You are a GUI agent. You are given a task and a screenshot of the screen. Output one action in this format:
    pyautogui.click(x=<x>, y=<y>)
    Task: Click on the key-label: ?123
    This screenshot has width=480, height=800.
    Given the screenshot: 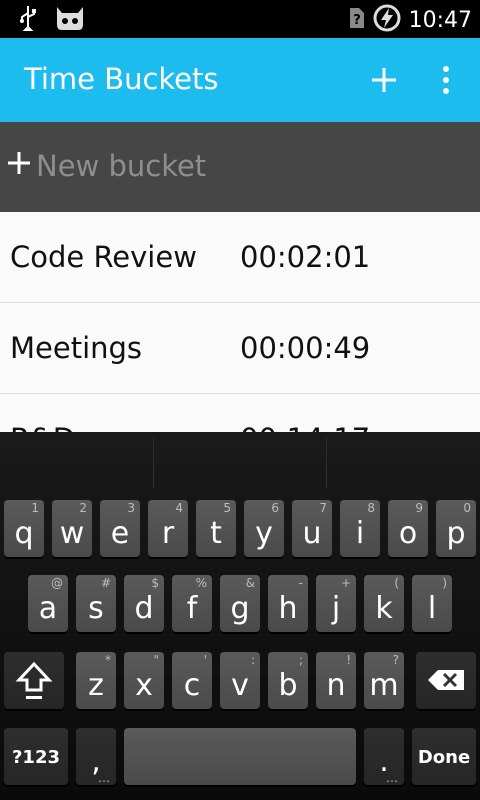 What is the action you would take?
    pyautogui.click(x=35, y=757)
    